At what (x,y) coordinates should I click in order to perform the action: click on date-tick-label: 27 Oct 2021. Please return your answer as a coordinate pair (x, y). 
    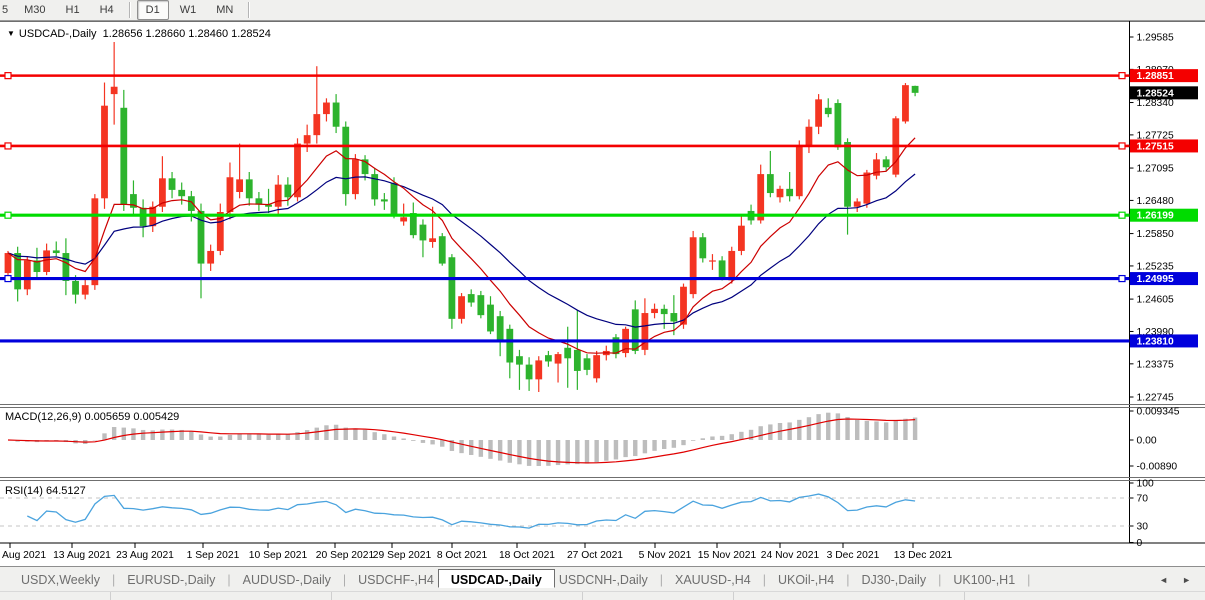
    Looking at the image, I should click on (595, 555).